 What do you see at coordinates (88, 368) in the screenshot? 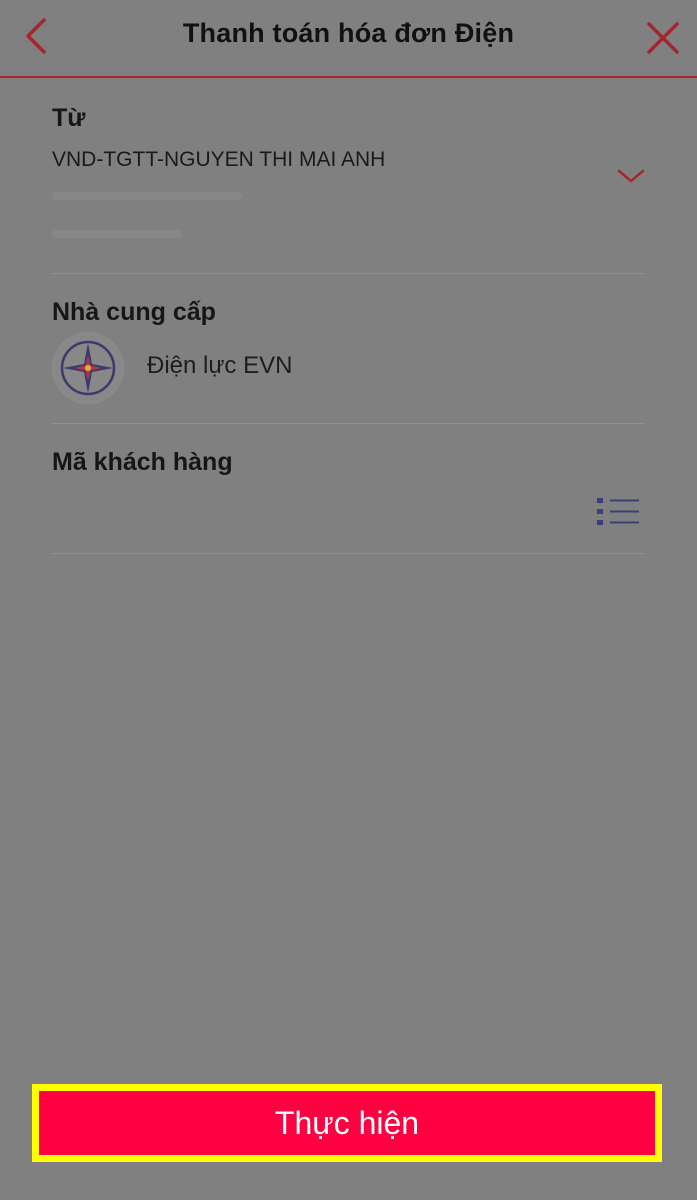
I see `evn-logo-icon` at bounding box center [88, 368].